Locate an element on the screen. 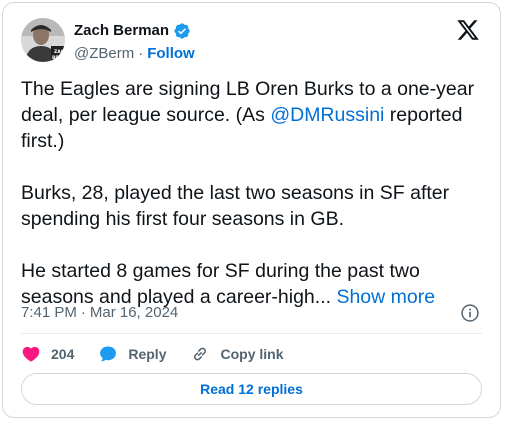  tweet-timestamp: 7:41 PM · Mar 16, 2024 is located at coordinates (99, 313).